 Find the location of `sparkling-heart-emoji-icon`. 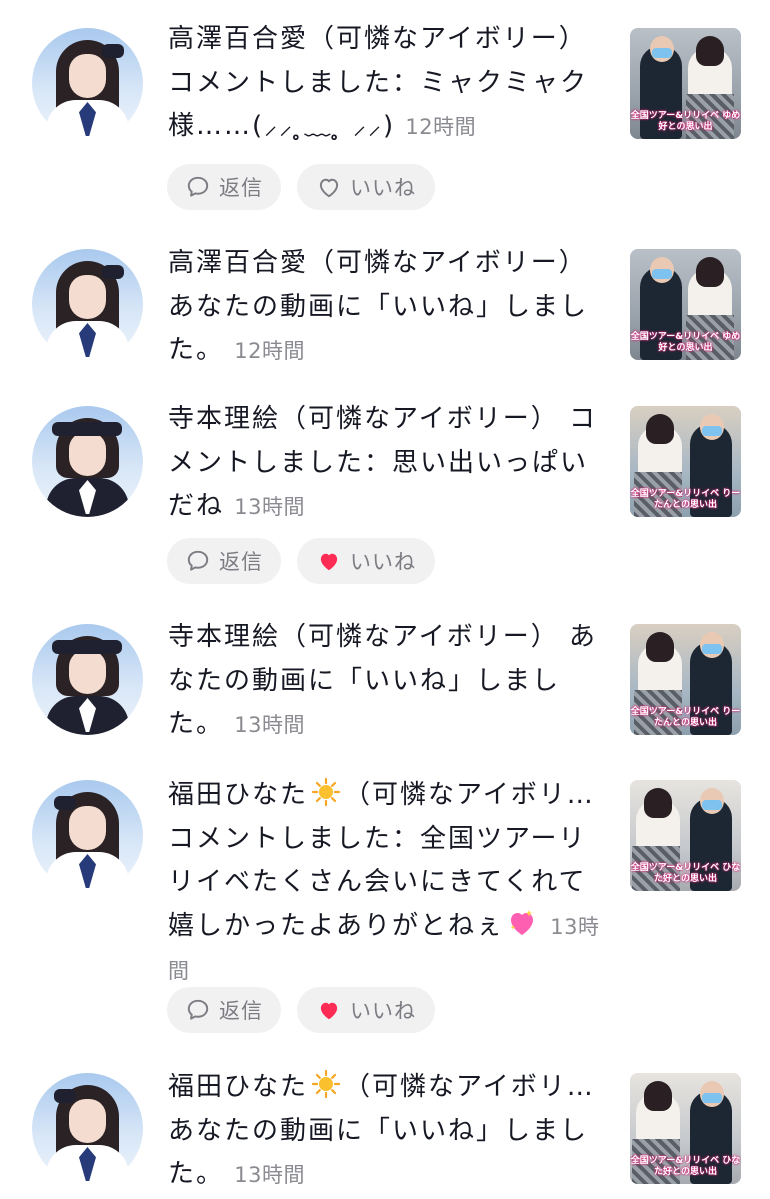

sparkling-heart-emoji-icon is located at coordinates (522, 922).